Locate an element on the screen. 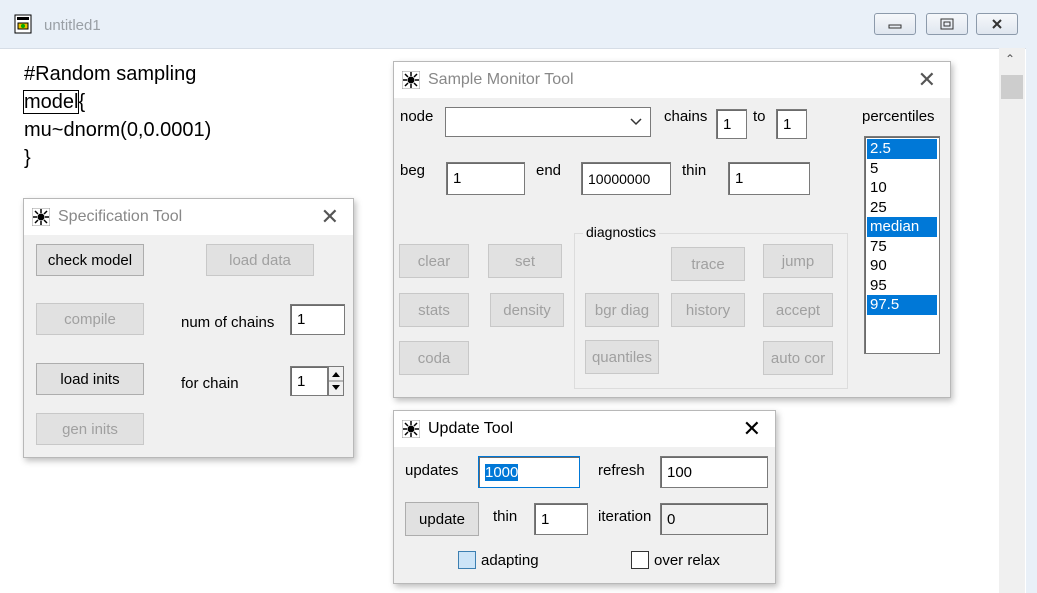 This screenshot has height=593, width=1037. density-button: density is located at coordinates (527, 310).